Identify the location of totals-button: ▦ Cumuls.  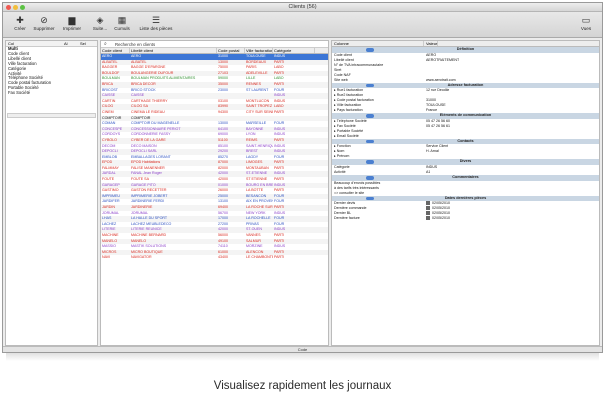
(122, 23).